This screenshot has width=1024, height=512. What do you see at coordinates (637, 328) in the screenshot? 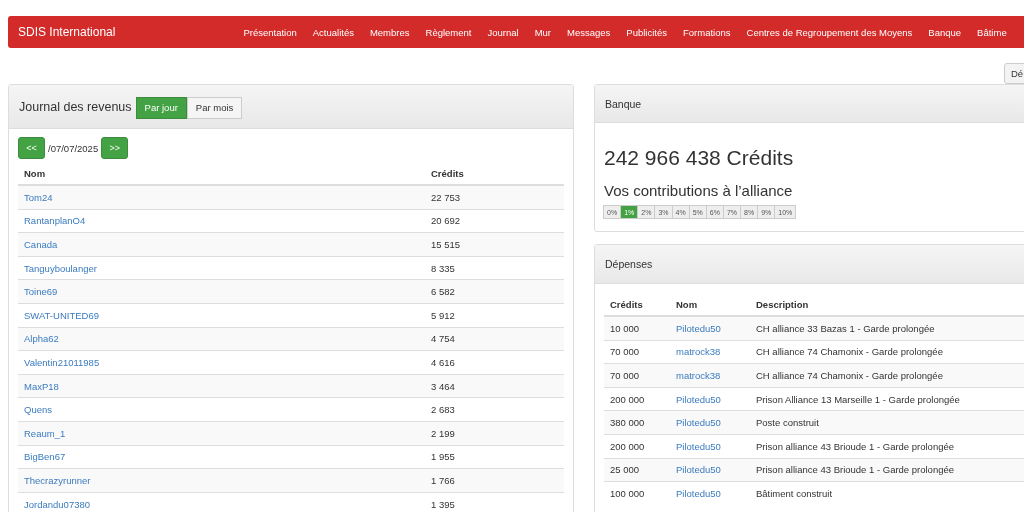
I see `credits-cell: 10 000` at bounding box center [637, 328].